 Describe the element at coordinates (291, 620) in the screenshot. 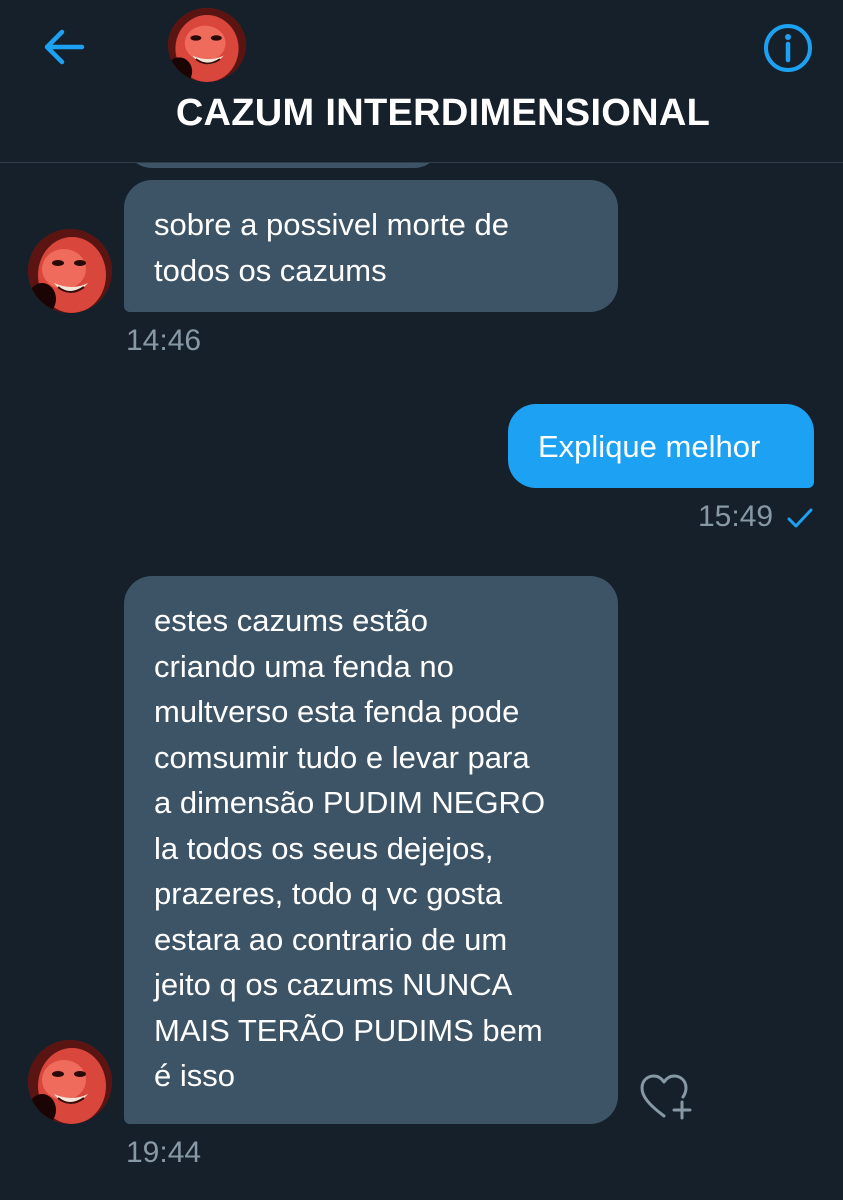

I see `message-line: estes cazums estão` at that location.